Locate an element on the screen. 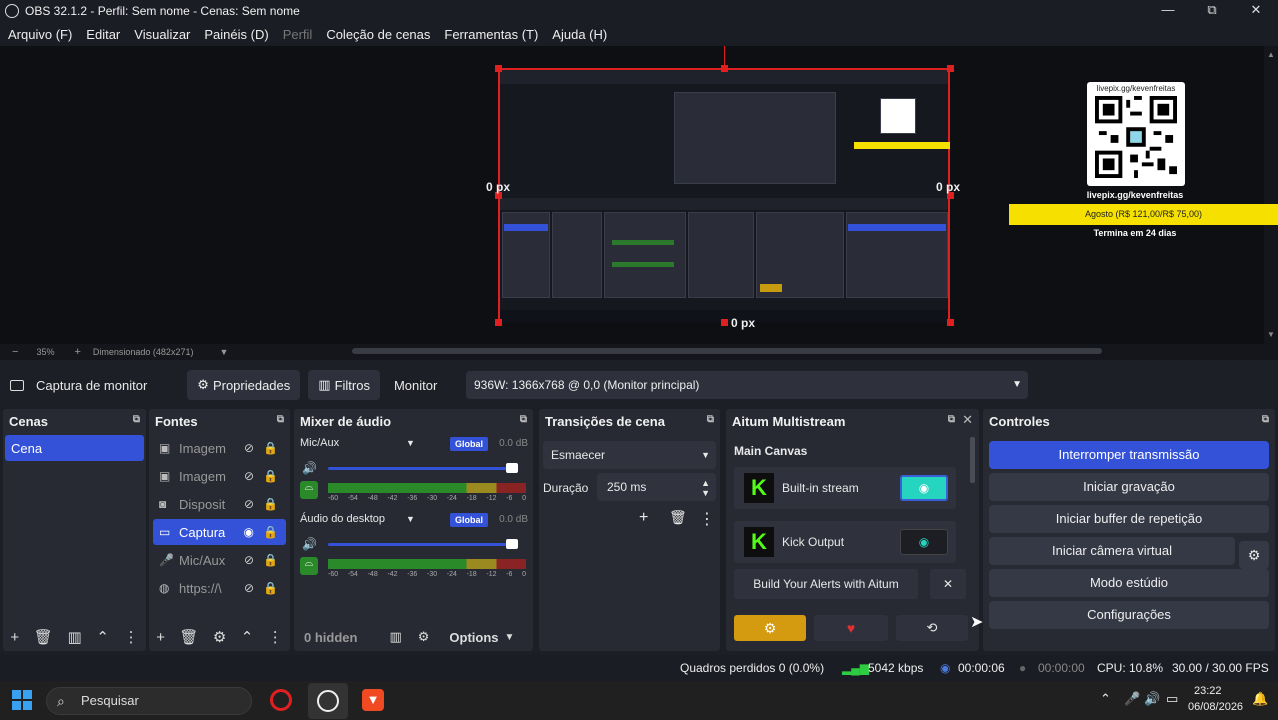 Image resolution: width=1278 pixels, height=720 pixels. eye-icon: ◉ is located at coordinates (249, 532).